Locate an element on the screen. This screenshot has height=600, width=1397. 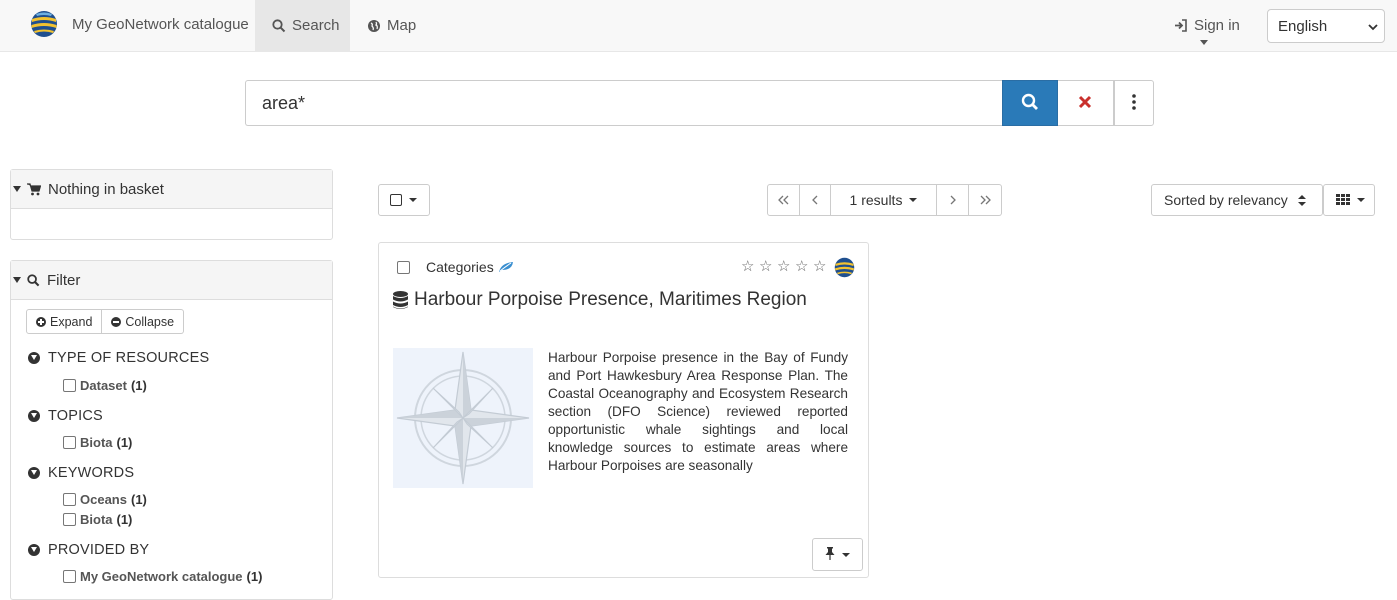
basket-panel: Nothing in basket is located at coordinates (171, 204).